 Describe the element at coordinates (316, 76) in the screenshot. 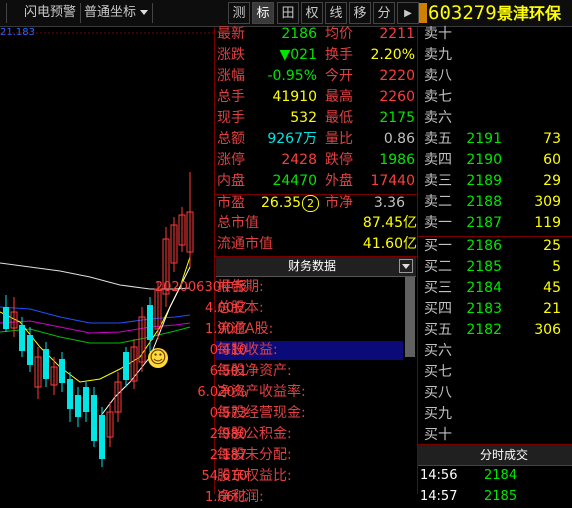

I see `quote-row: 涨幅 -0.95% 今开 2220` at that location.